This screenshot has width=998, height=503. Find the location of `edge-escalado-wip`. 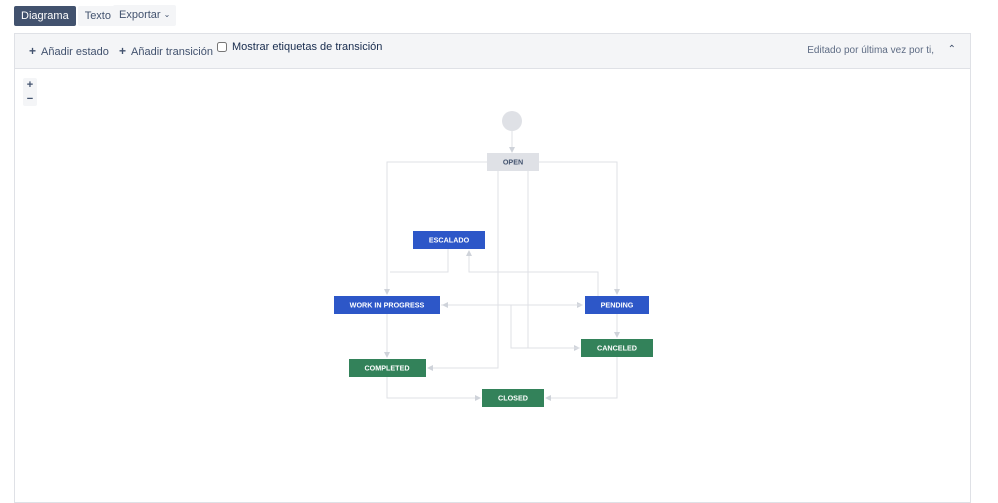

edge-escalado-wip is located at coordinates (419, 261).